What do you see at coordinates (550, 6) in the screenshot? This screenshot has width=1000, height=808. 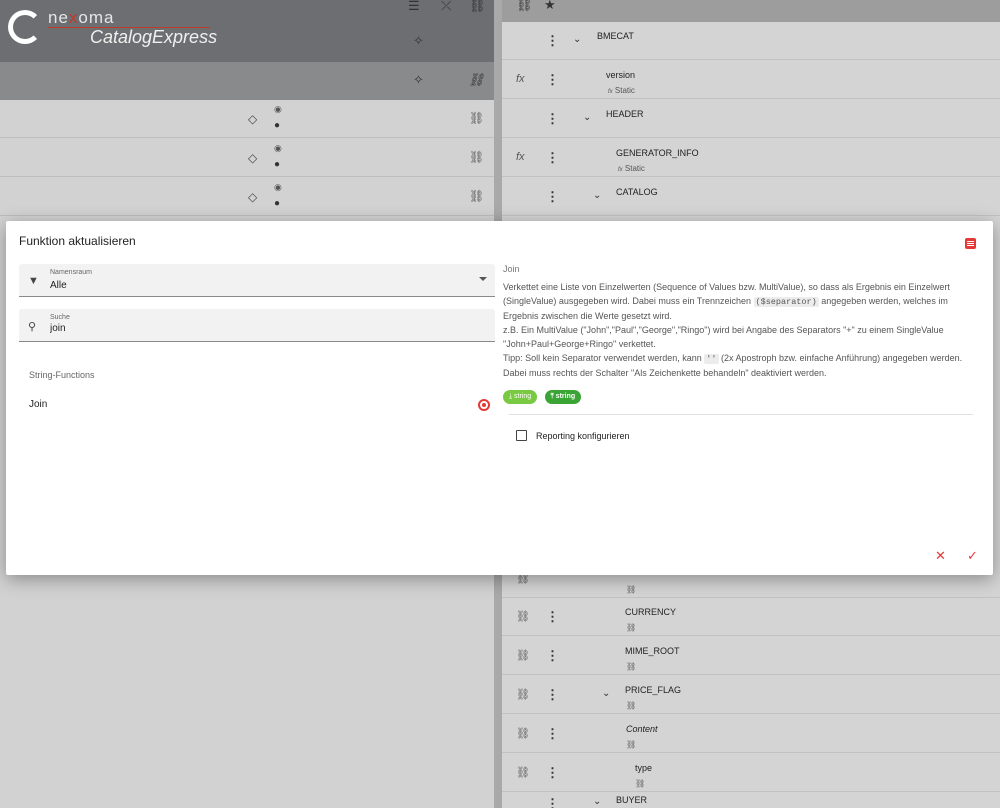 I see `star-icon: ★` at bounding box center [550, 6].